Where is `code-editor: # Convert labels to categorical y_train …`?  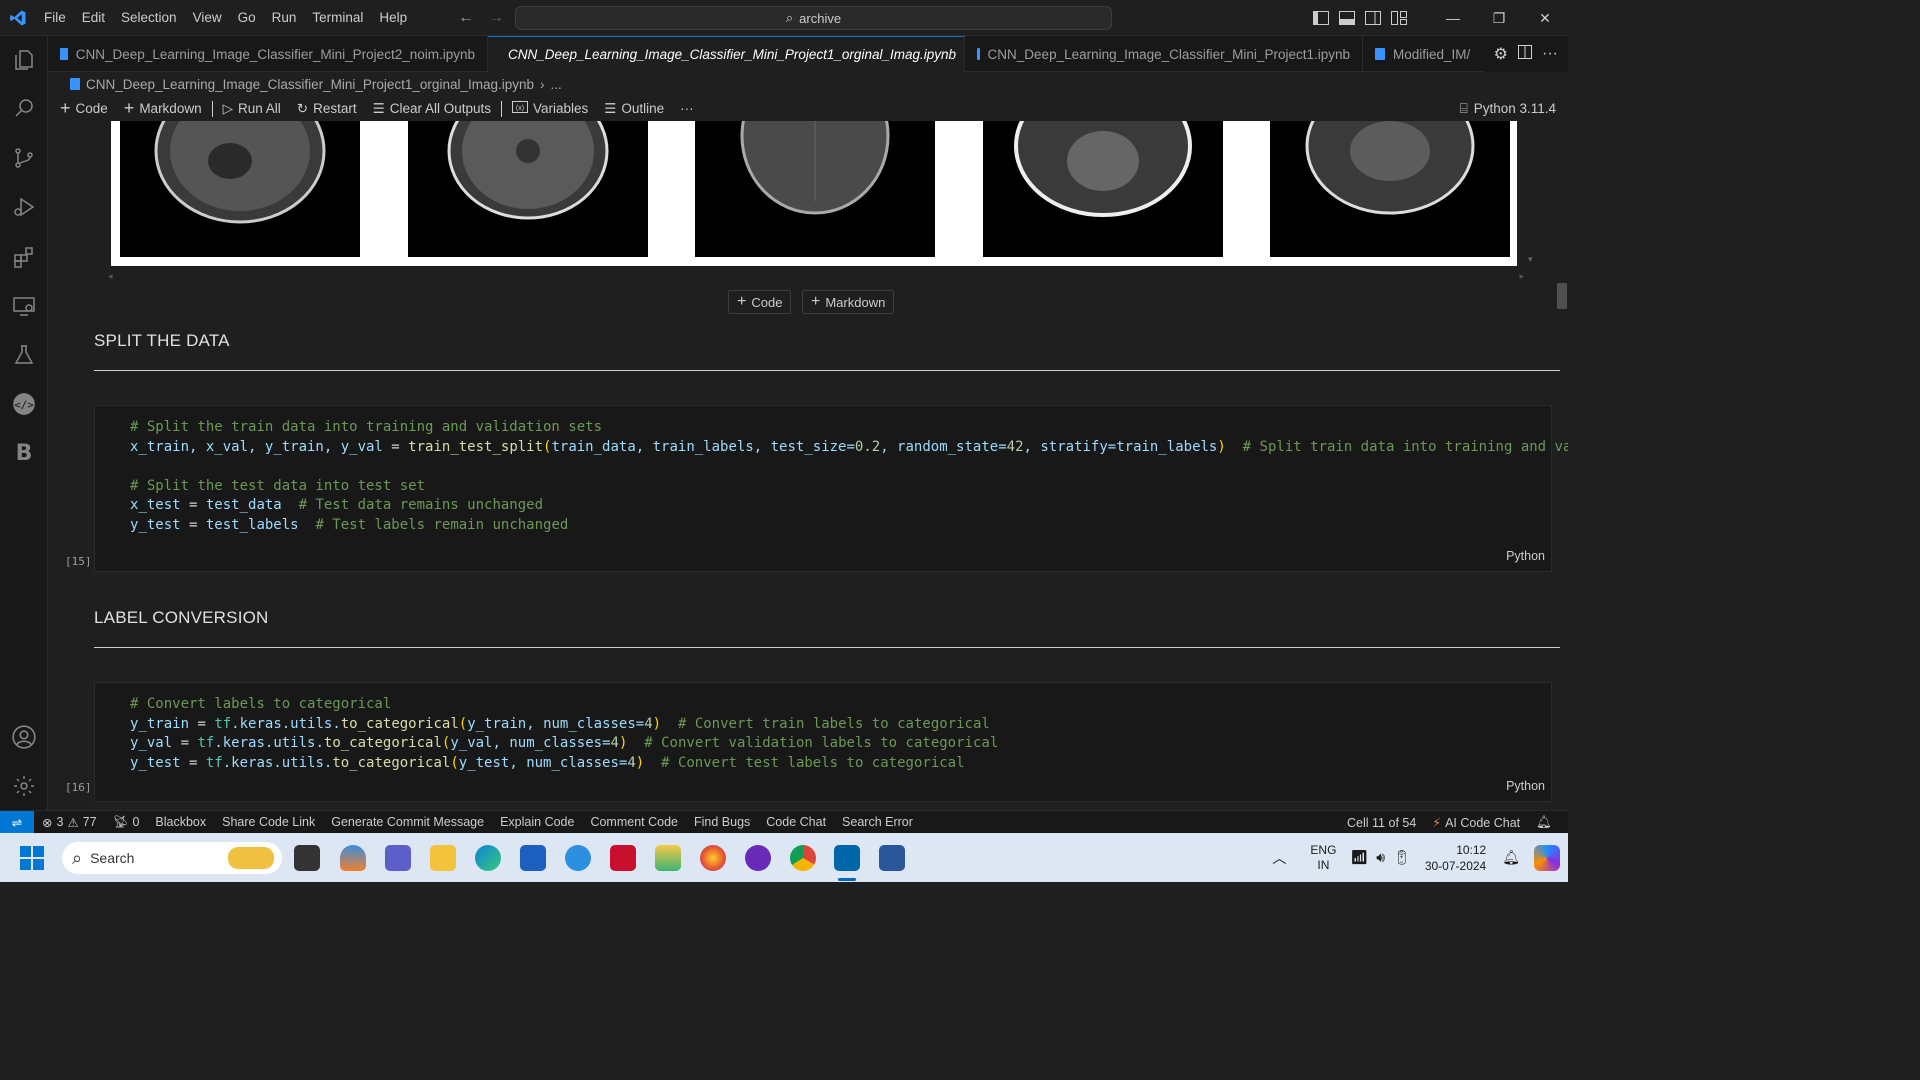 code-editor: # Convert labels to categorical y_train … is located at coordinates (564, 734).